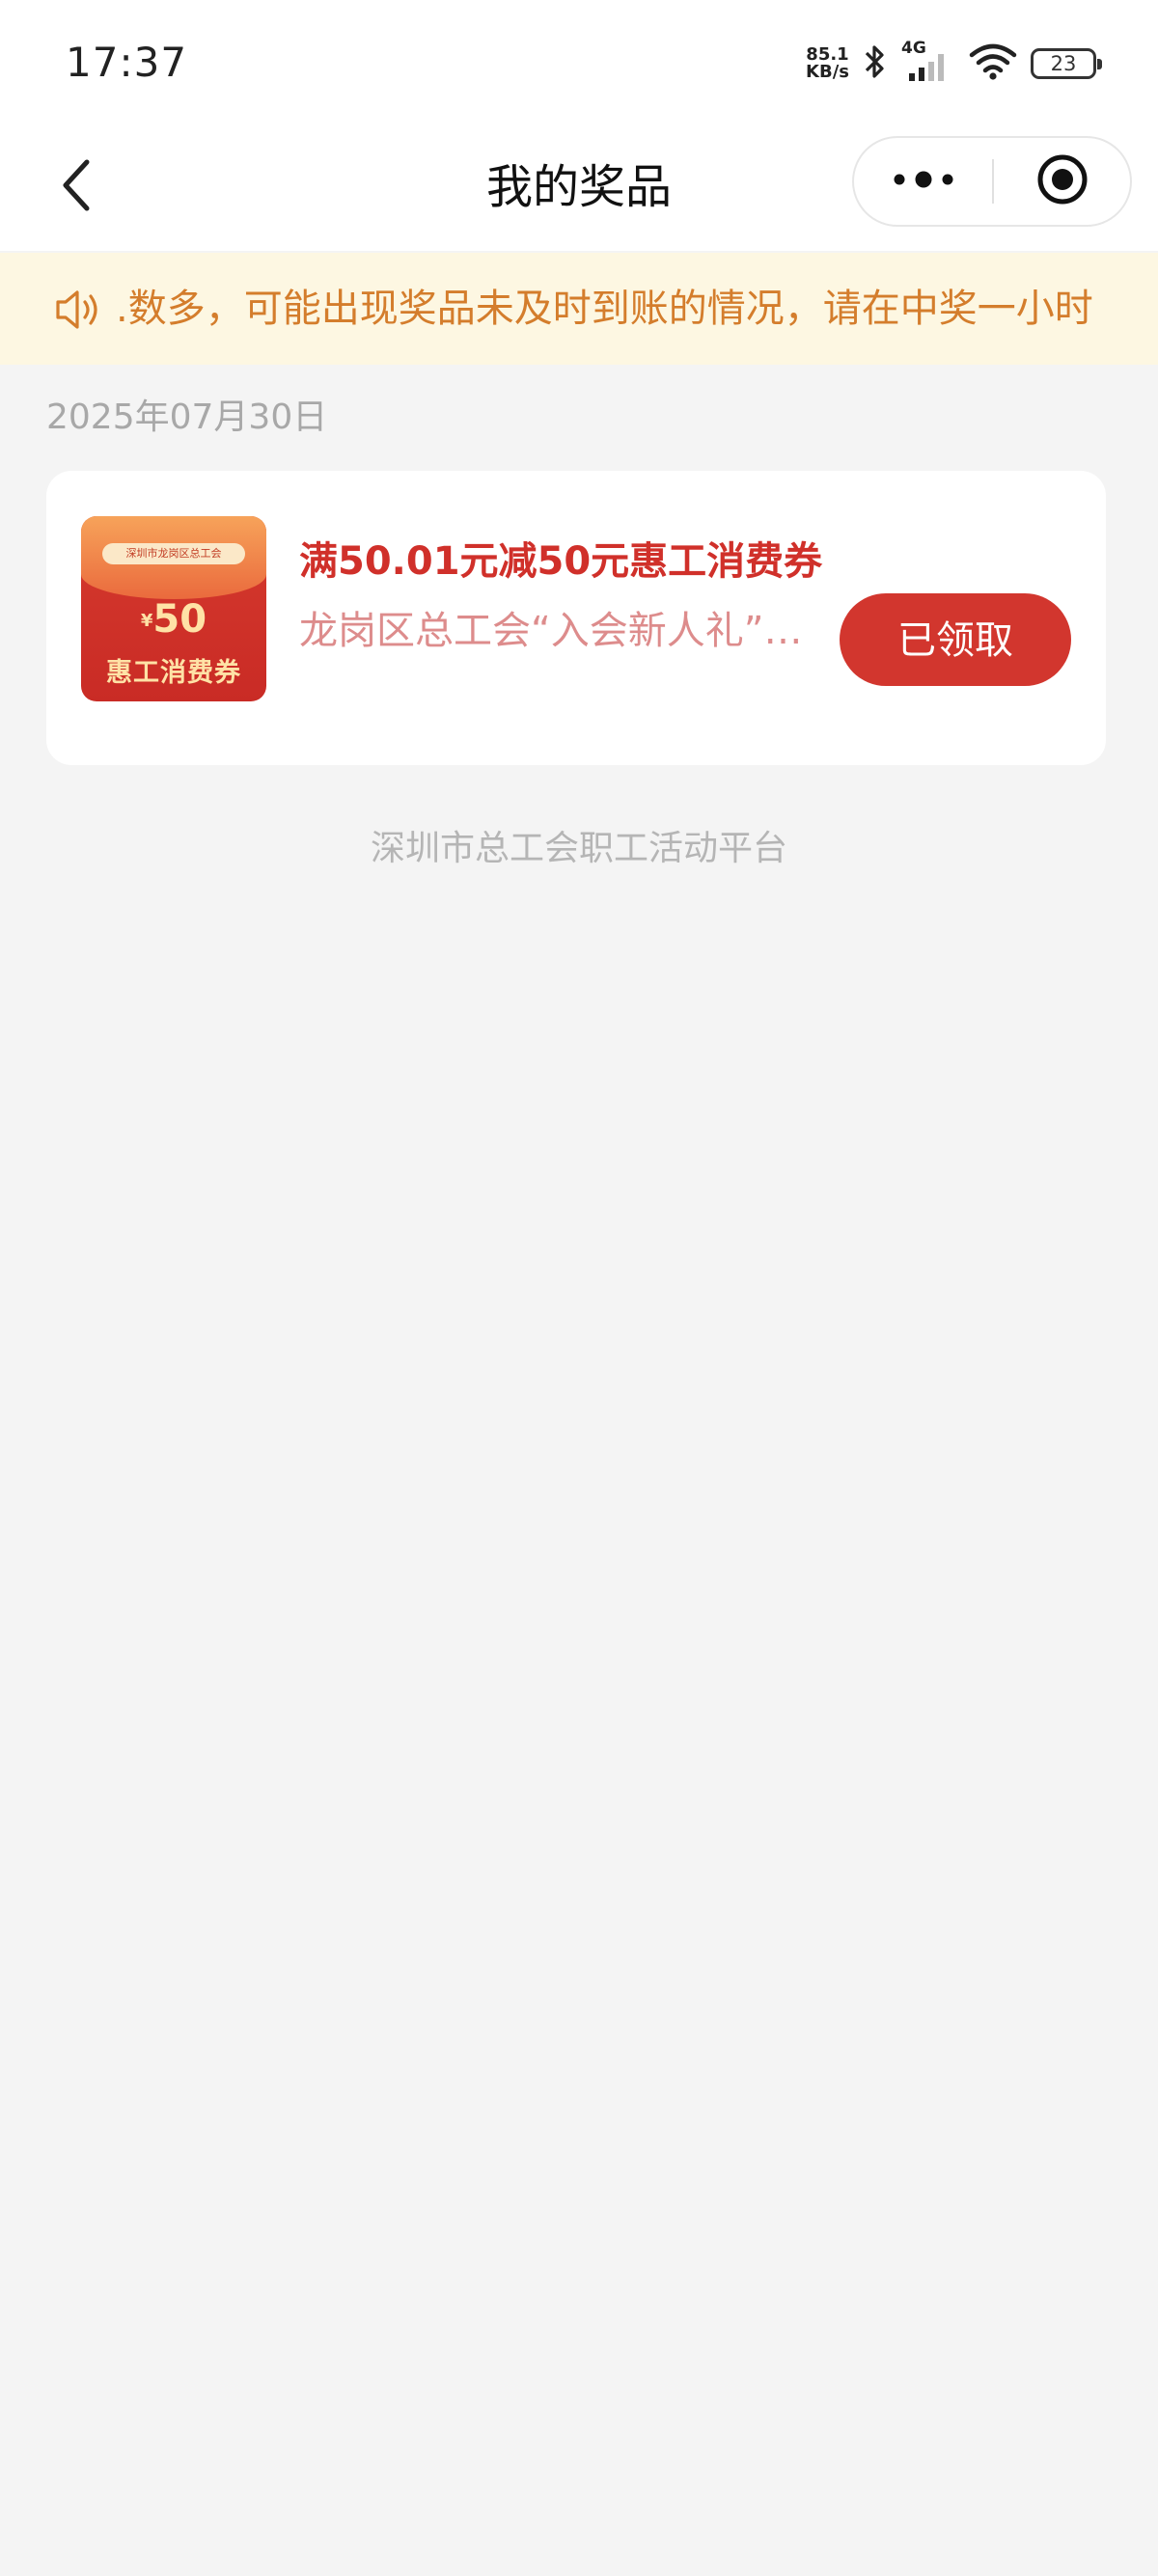  Describe the element at coordinates (955, 639) in the screenshot. I see `claimed-button: 已领取` at that location.